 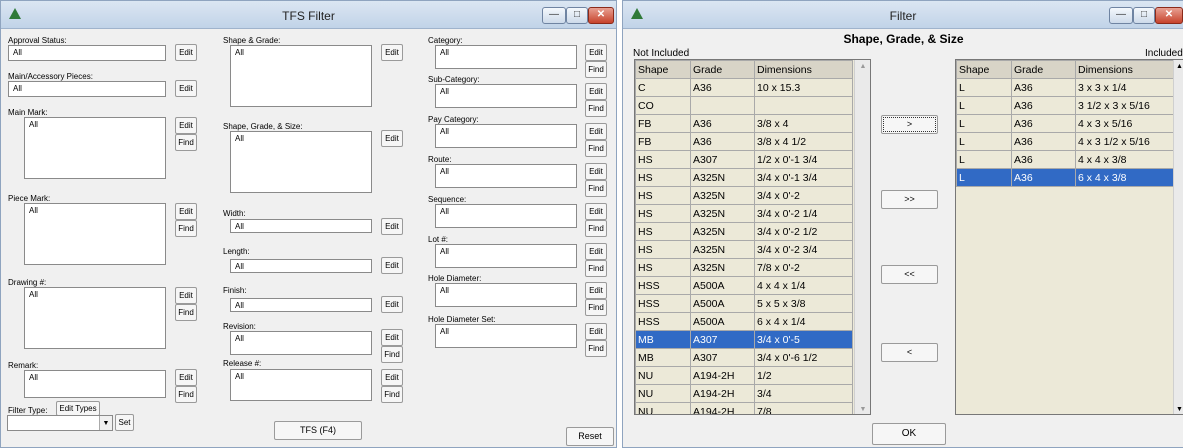 What do you see at coordinates (744, 303) in the screenshot?
I see `table-row: HSS A500A 5 x 5 x 3/8` at bounding box center [744, 303].